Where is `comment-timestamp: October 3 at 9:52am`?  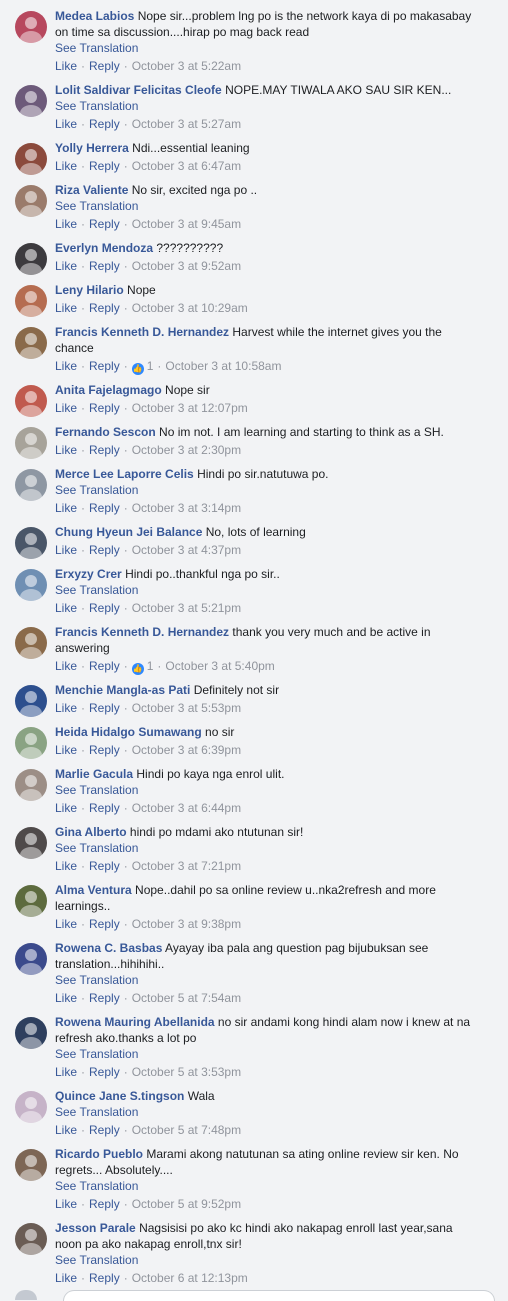 comment-timestamp: October 3 at 9:52am is located at coordinates (186, 266).